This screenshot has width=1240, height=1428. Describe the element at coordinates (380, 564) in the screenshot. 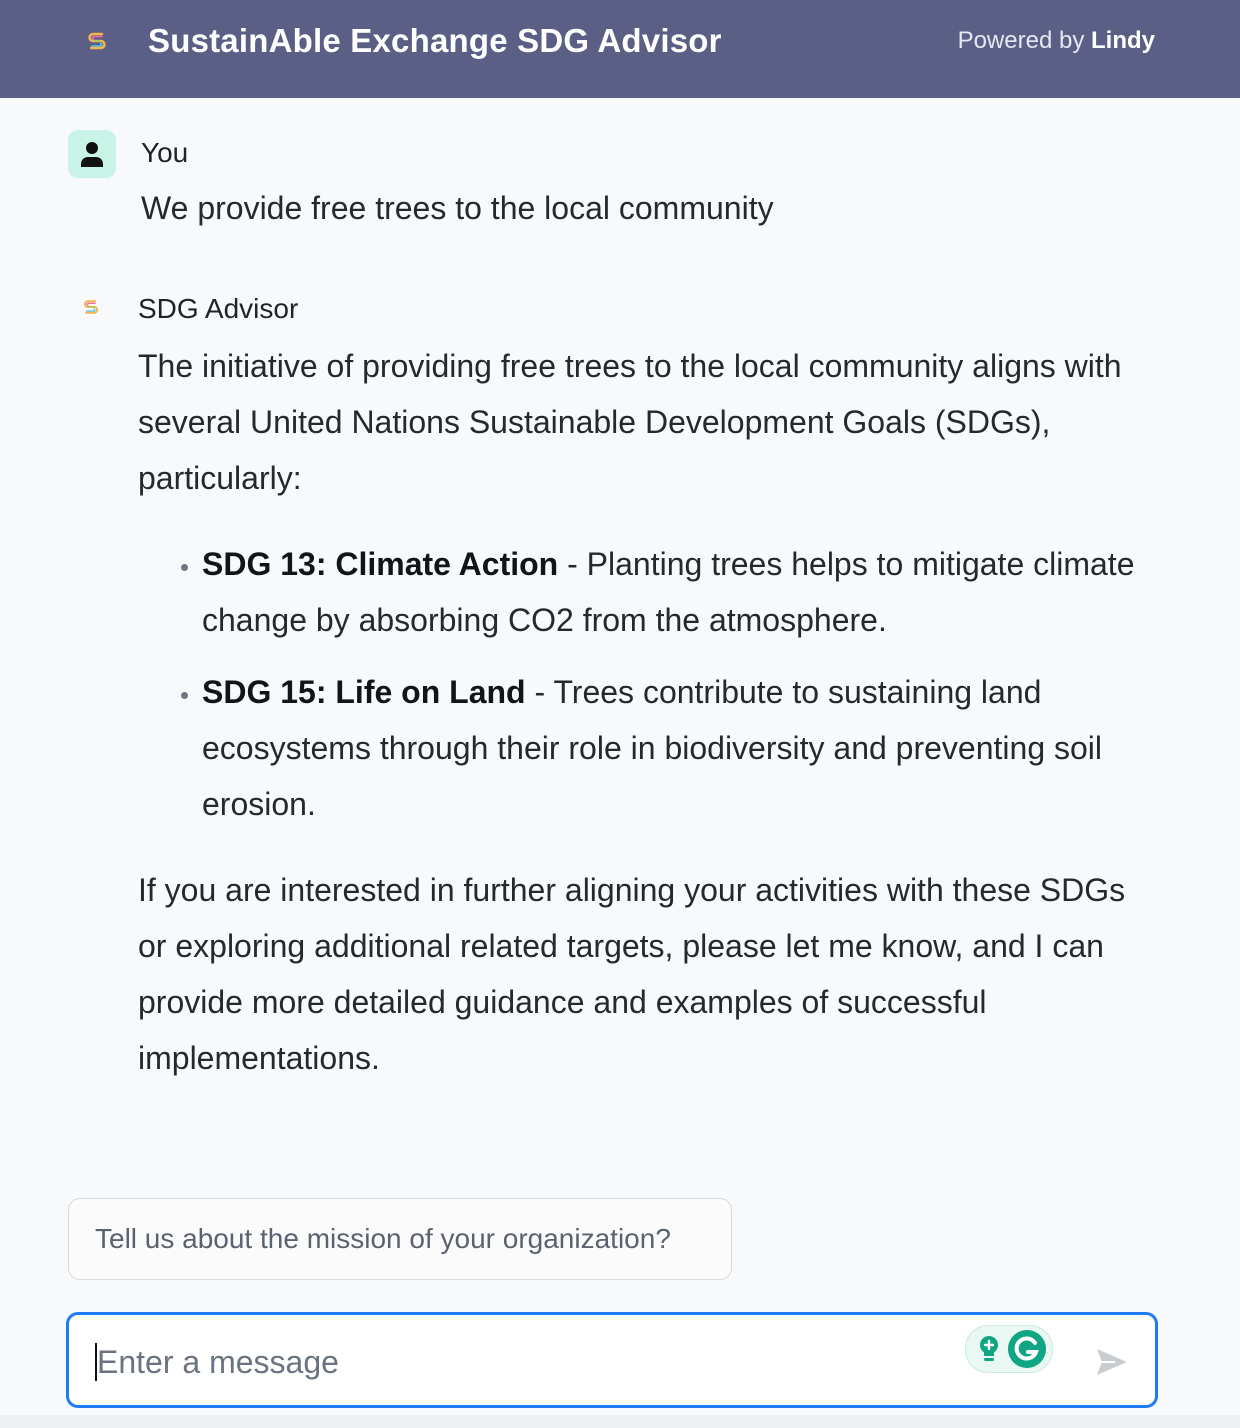

I see `sdg-item-title: SDG 13: Climate Action` at that location.